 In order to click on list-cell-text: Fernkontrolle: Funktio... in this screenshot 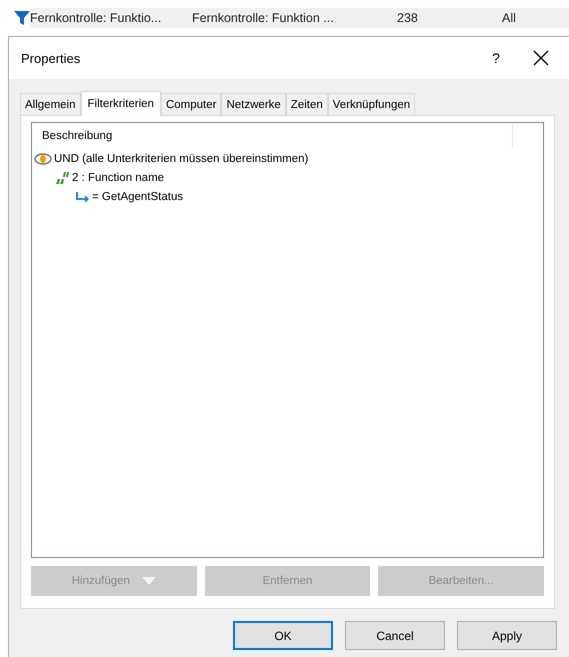, I will do `click(96, 18)`.